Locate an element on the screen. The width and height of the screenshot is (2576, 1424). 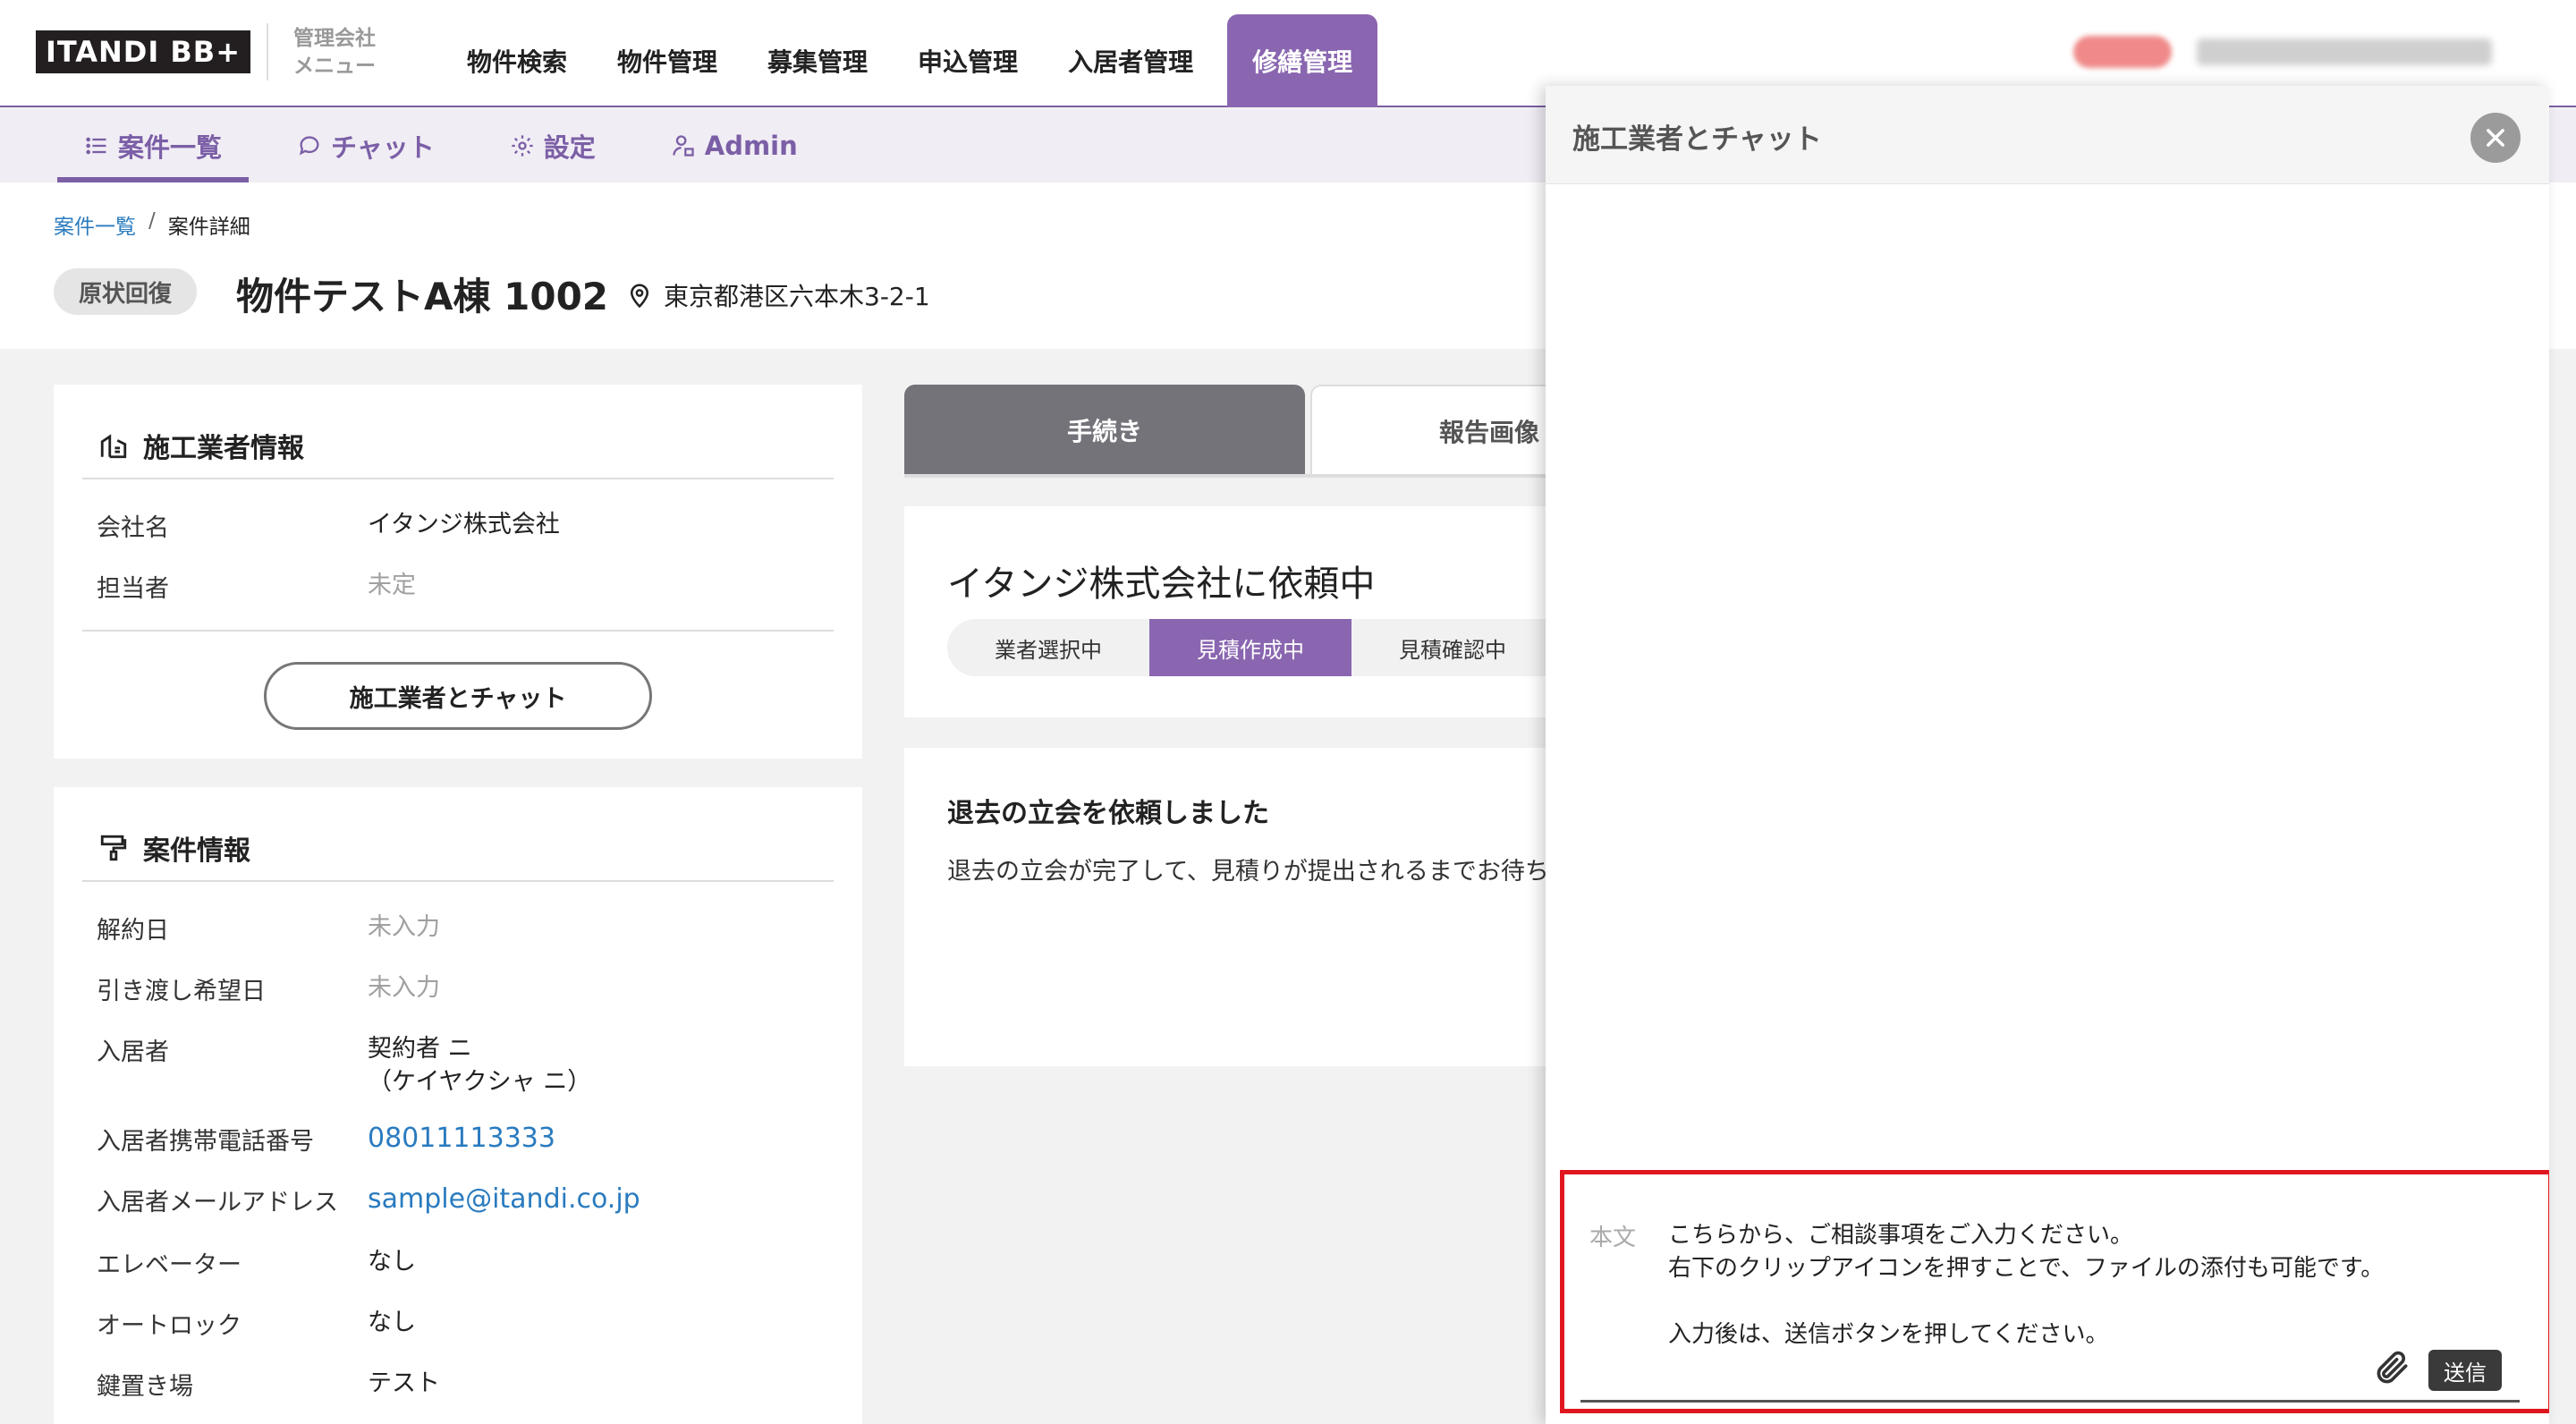
info-label: 入居者メールアドレス is located at coordinates (217, 1202).